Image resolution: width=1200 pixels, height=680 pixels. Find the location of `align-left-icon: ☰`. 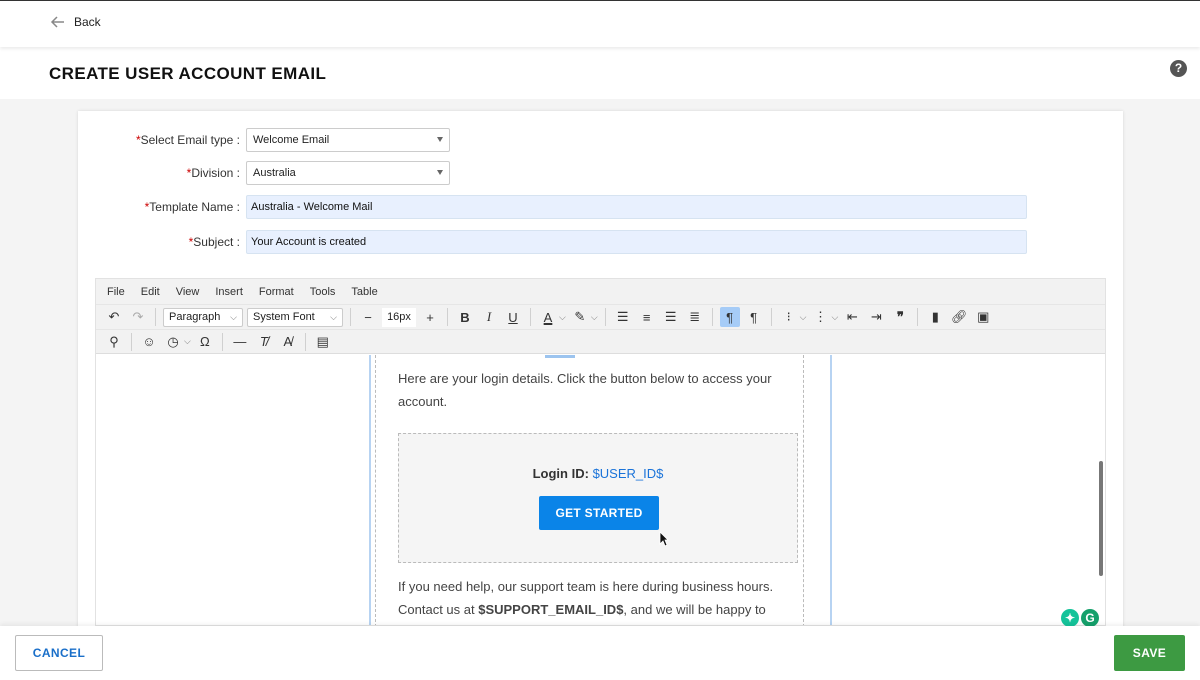

align-left-icon: ☰ is located at coordinates (623, 317).